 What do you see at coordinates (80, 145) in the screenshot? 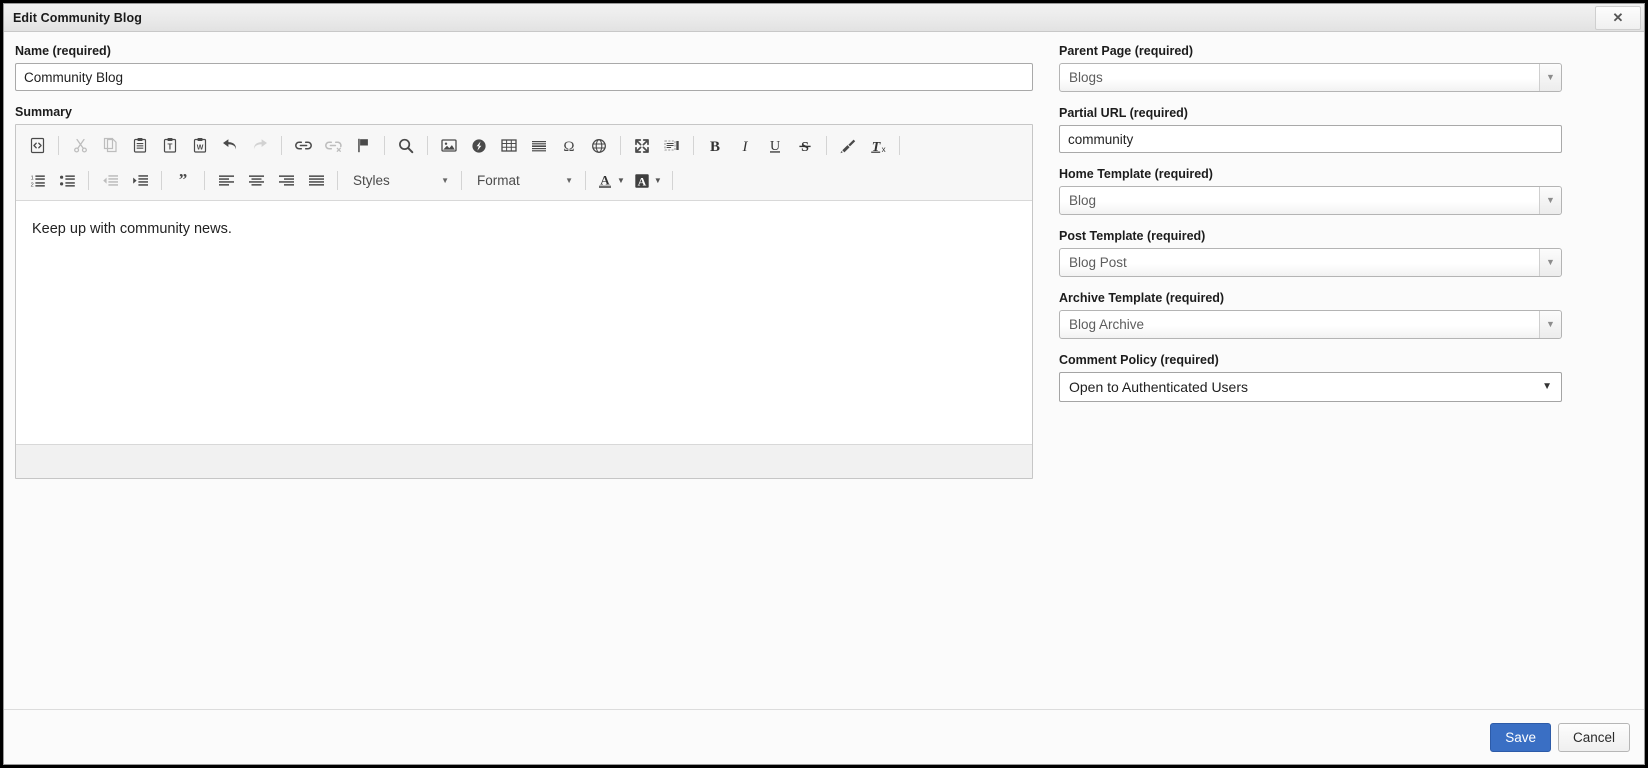
I see `cut-icon` at bounding box center [80, 145].